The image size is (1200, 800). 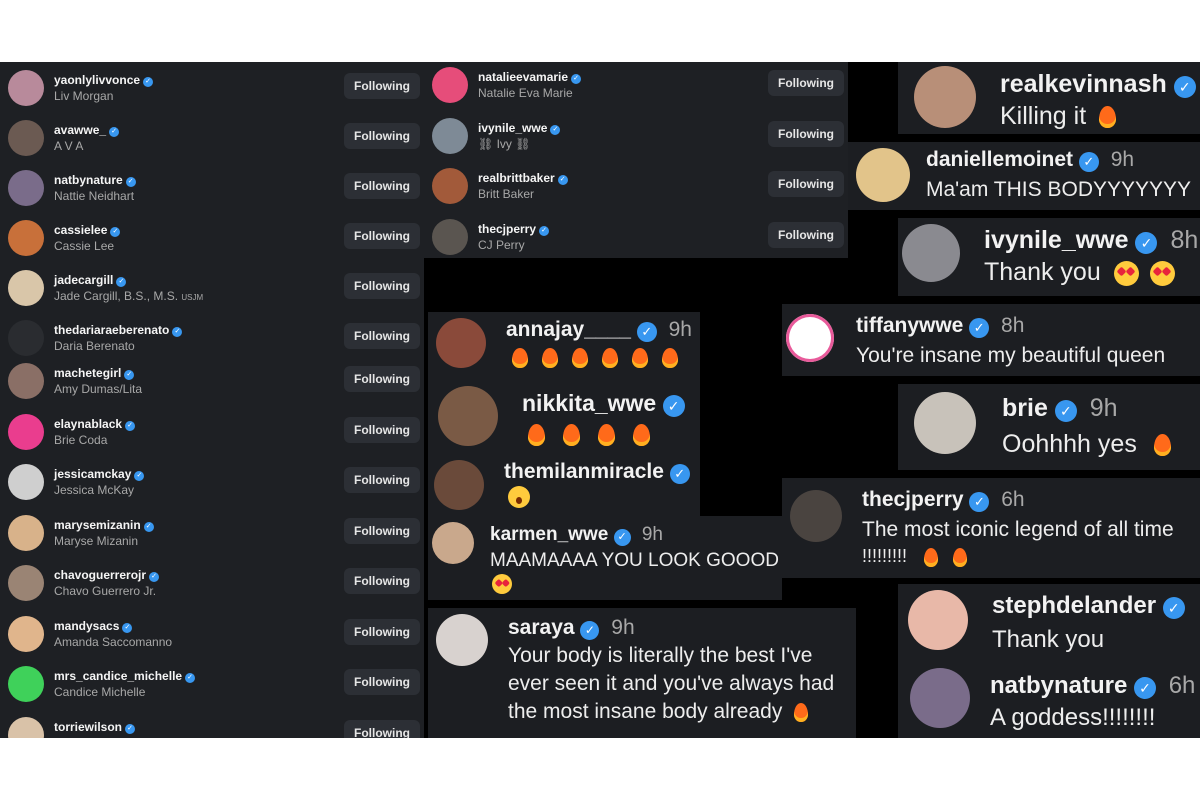 What do you see at coordinates (118, 676) in the screenshot?
I see `username: mrs_candice_michelle` at bounding box center [118, 676].